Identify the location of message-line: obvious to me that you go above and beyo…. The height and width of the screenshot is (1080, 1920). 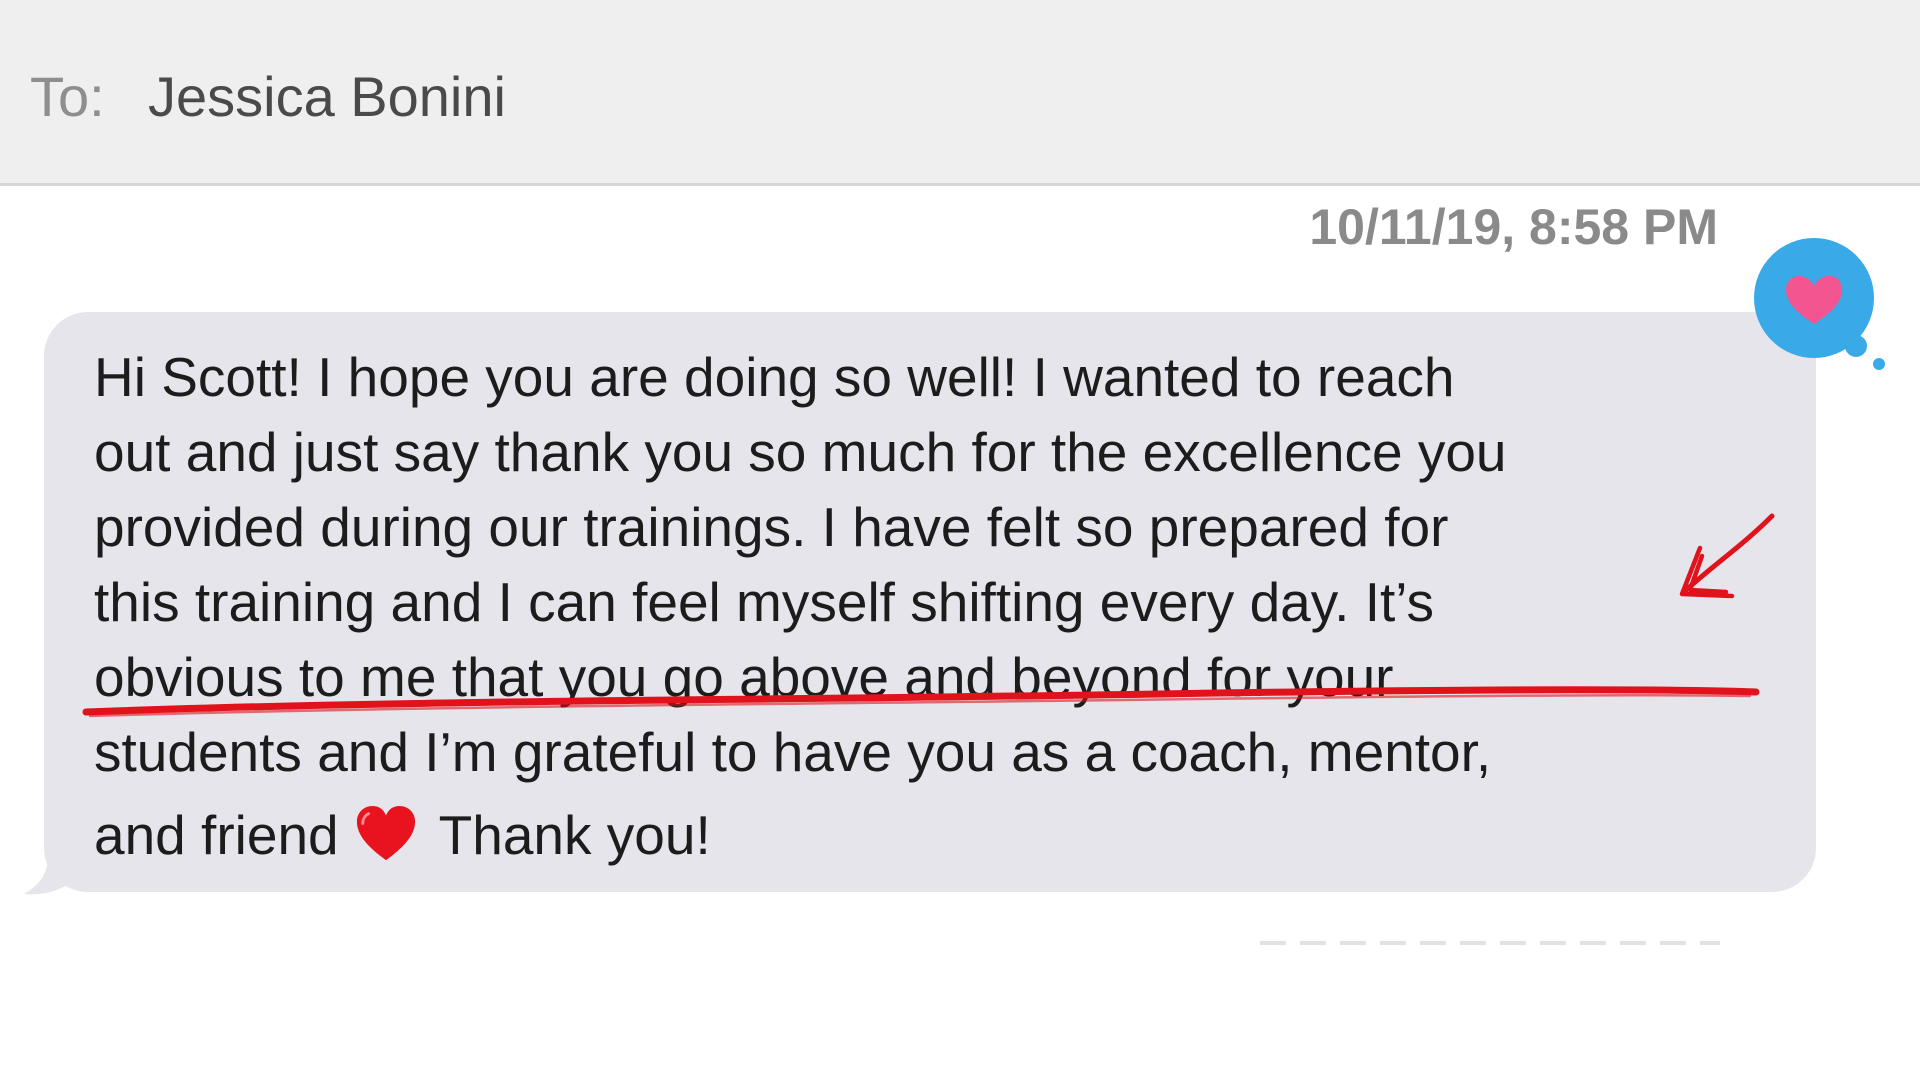
(744, 677).